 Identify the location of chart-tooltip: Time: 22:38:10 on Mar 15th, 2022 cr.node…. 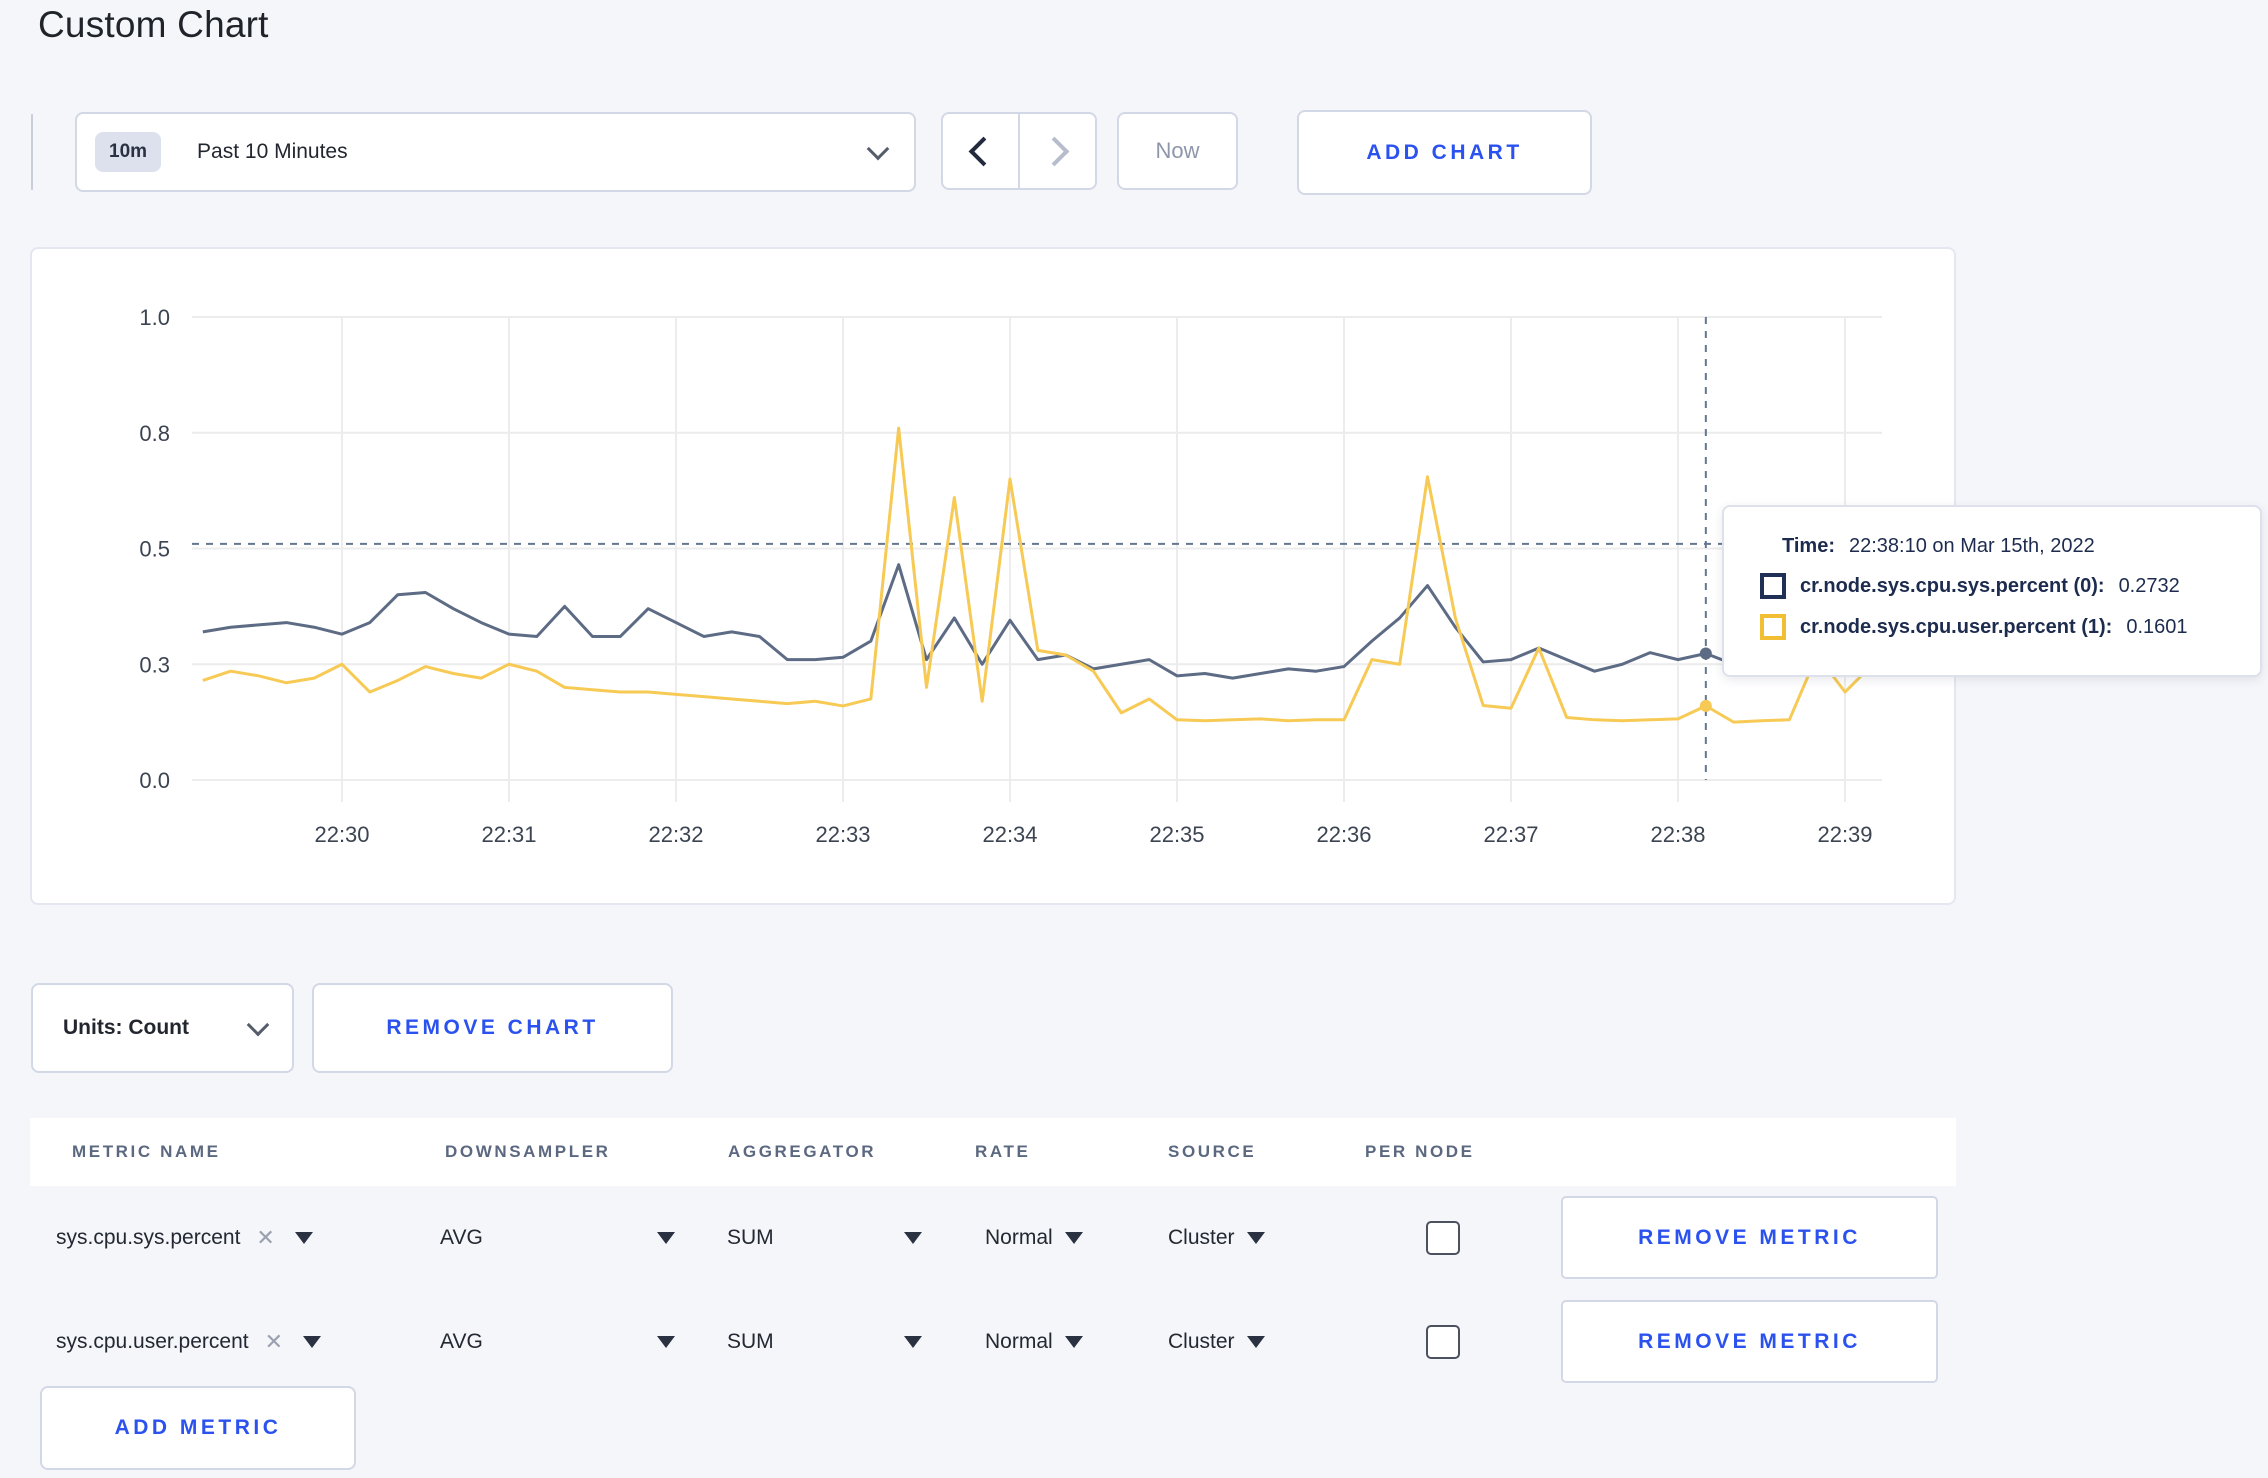
(1992, 591).